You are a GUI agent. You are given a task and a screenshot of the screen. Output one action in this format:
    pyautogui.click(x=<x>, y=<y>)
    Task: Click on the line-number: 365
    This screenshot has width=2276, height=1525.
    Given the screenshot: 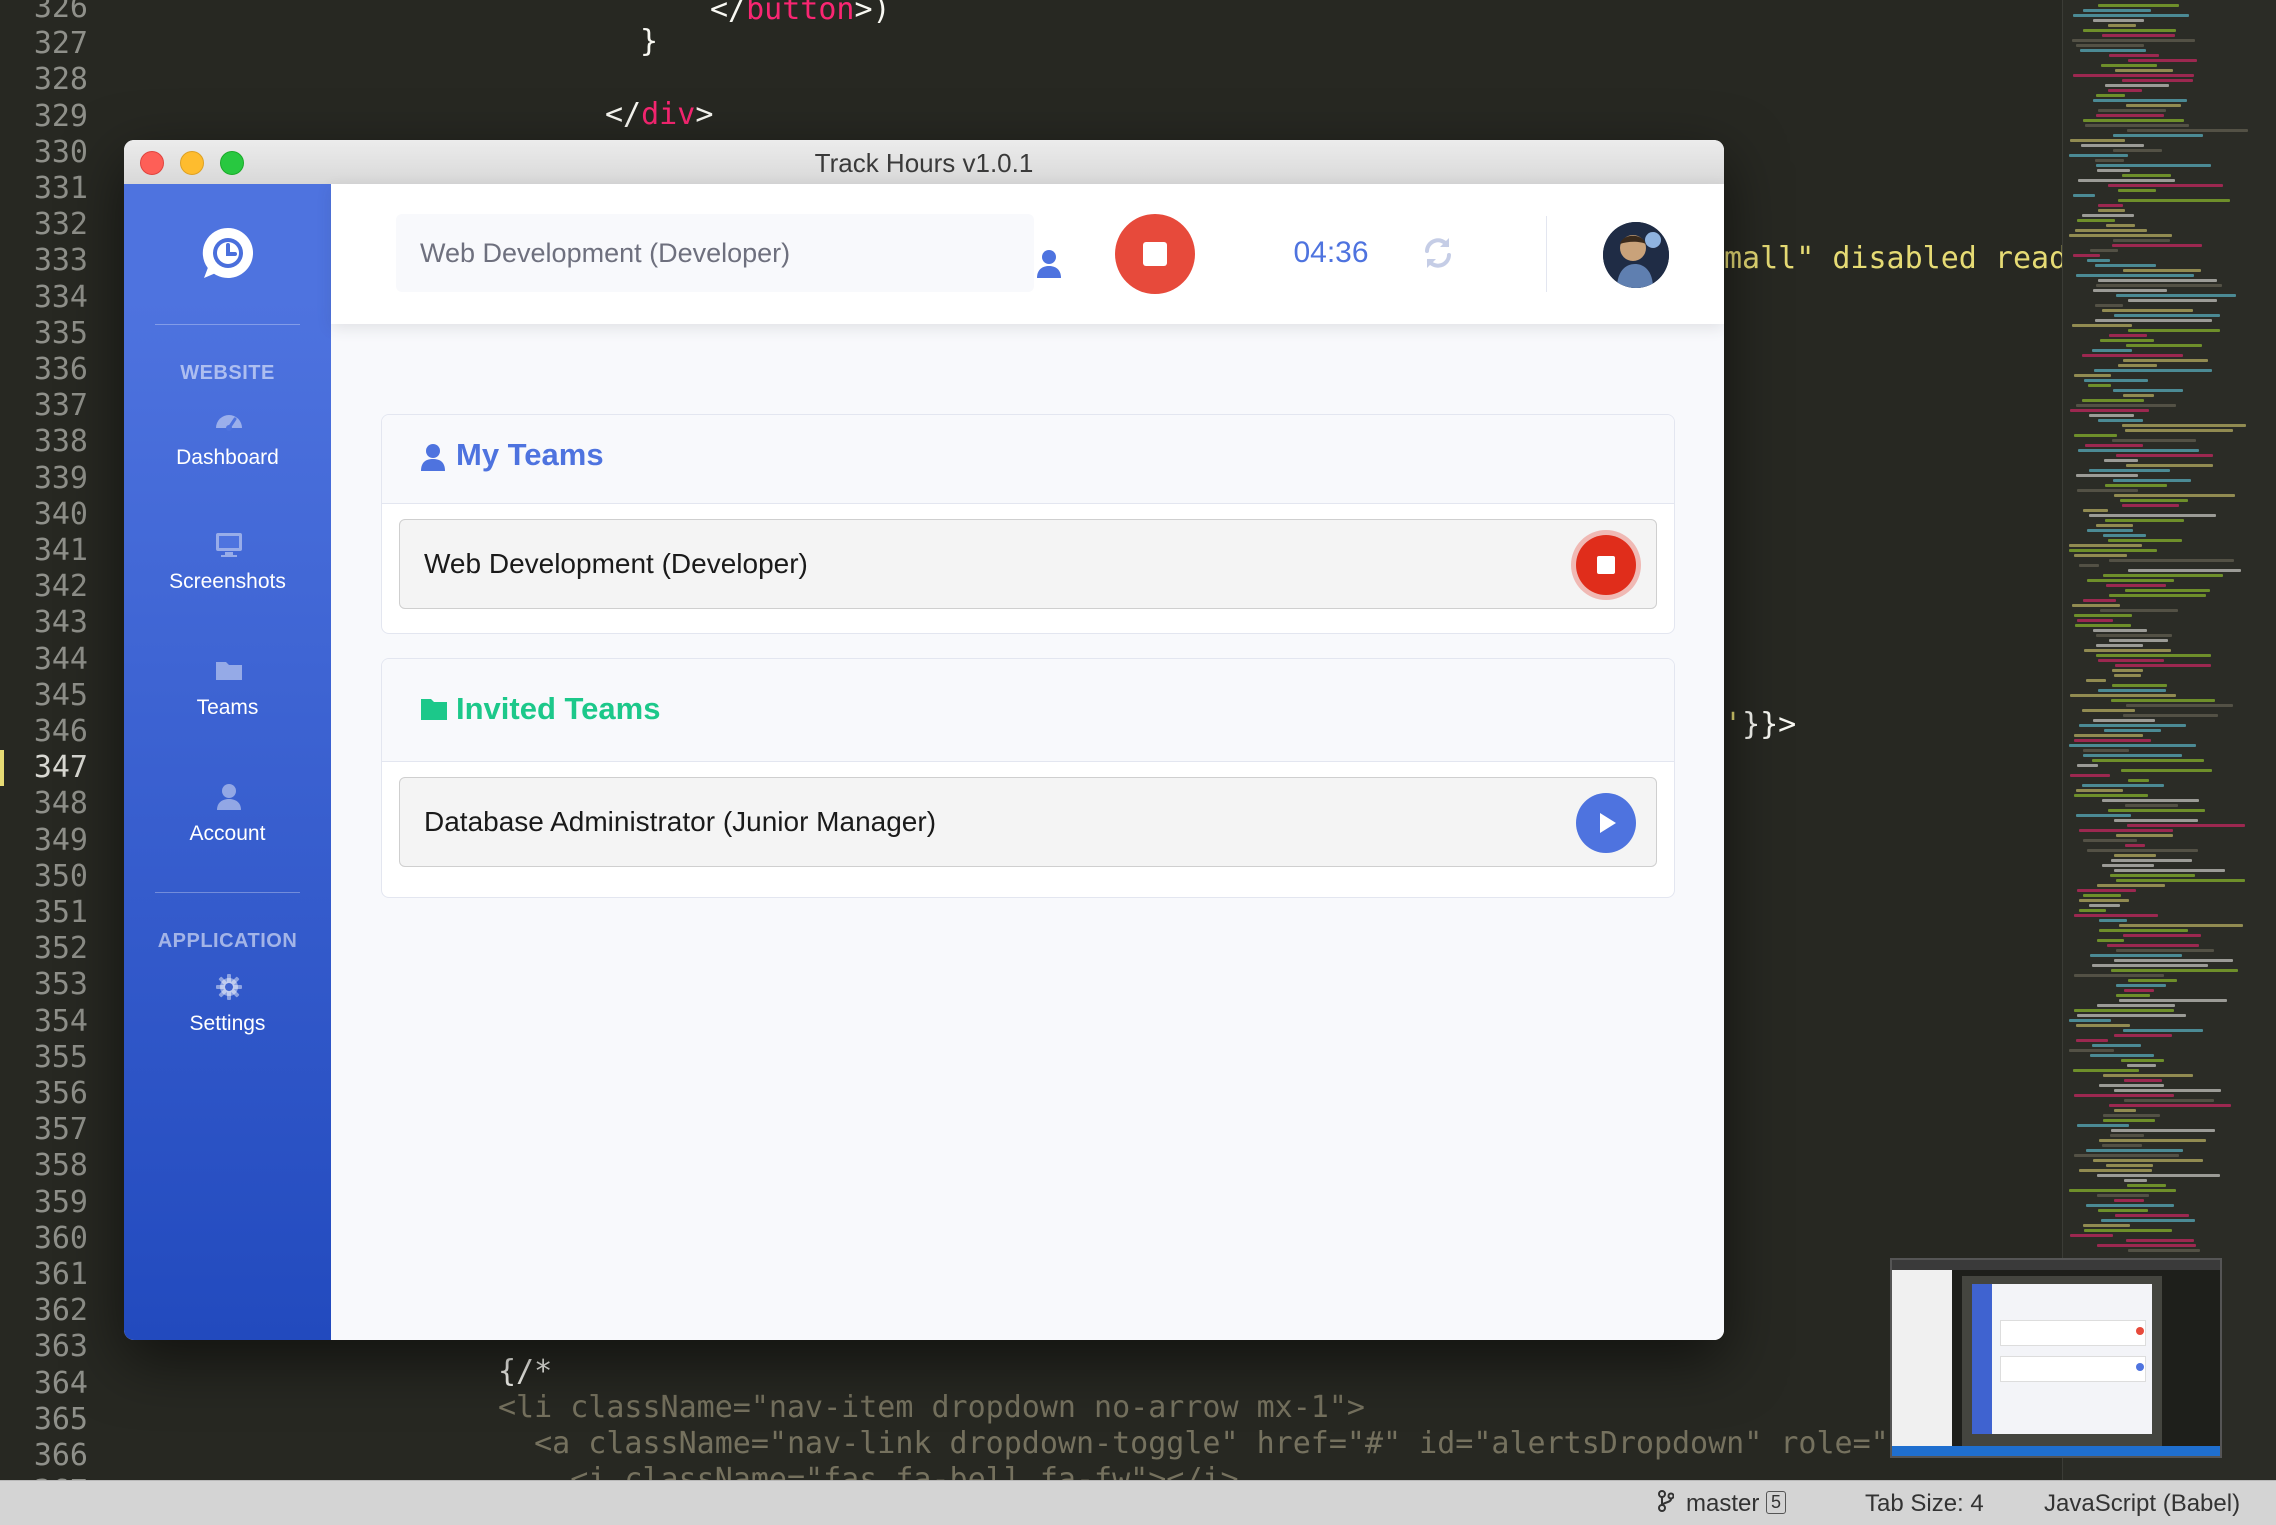 What is the action you would take?
    pyautogui.click(x=60, y=1419)
    